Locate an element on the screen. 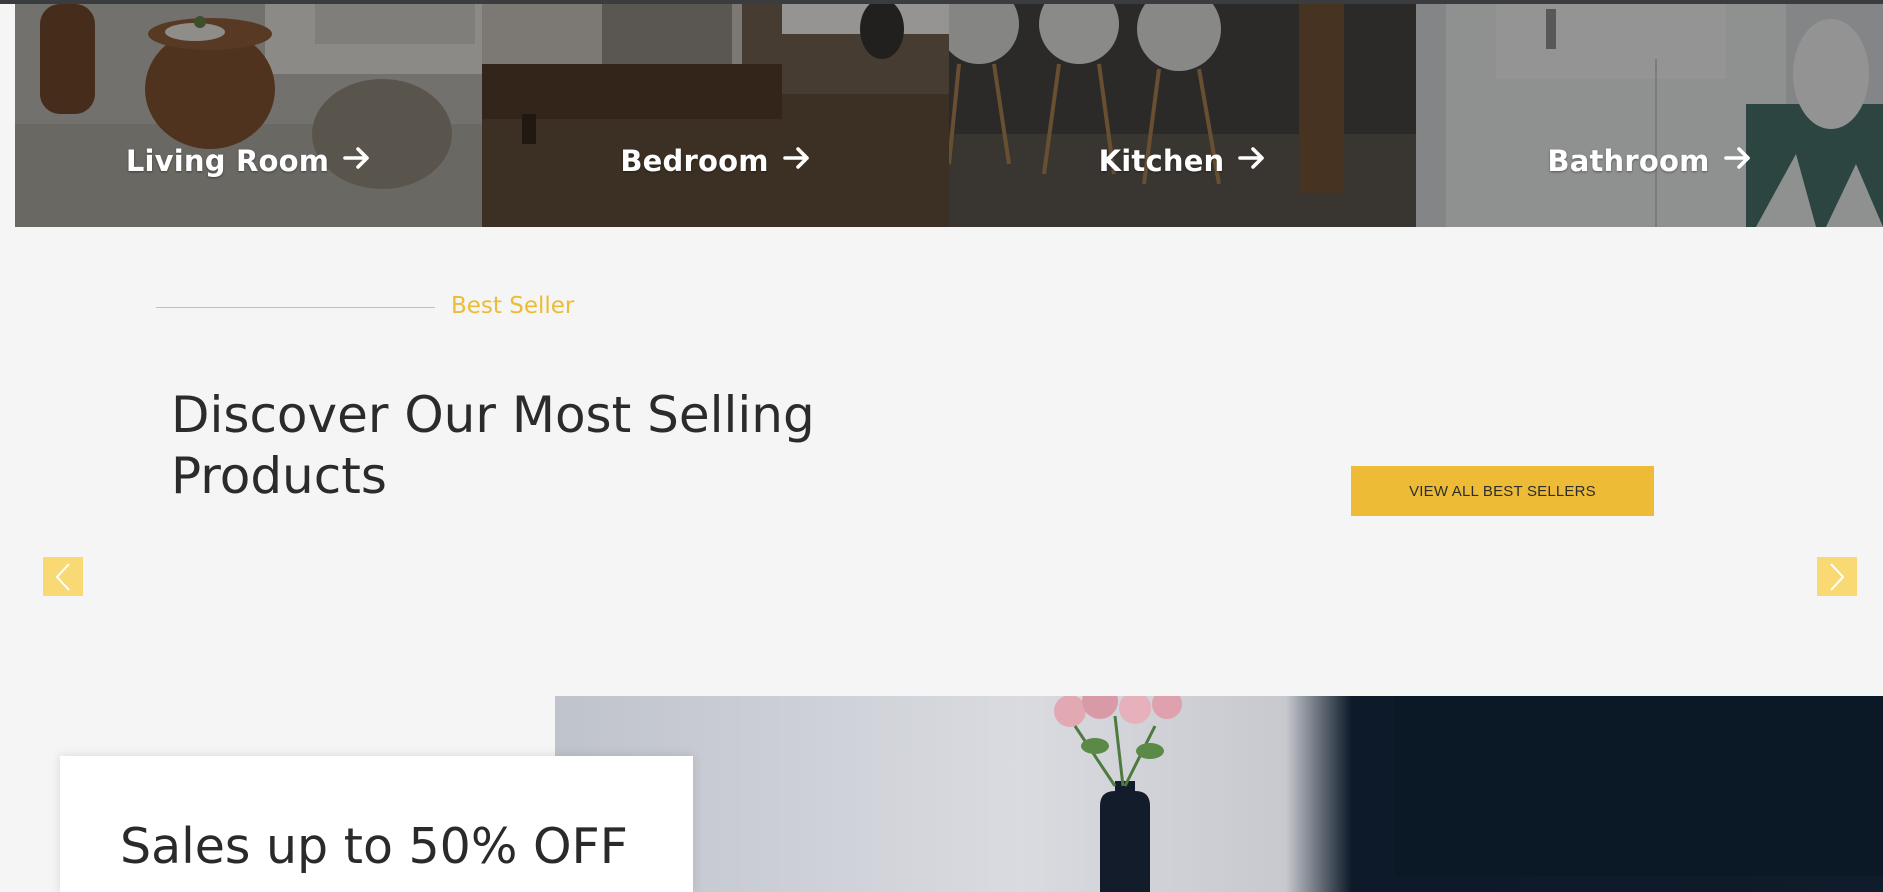  category-tile-kitchen: Kitchen is located at coordinates (1182, 115).